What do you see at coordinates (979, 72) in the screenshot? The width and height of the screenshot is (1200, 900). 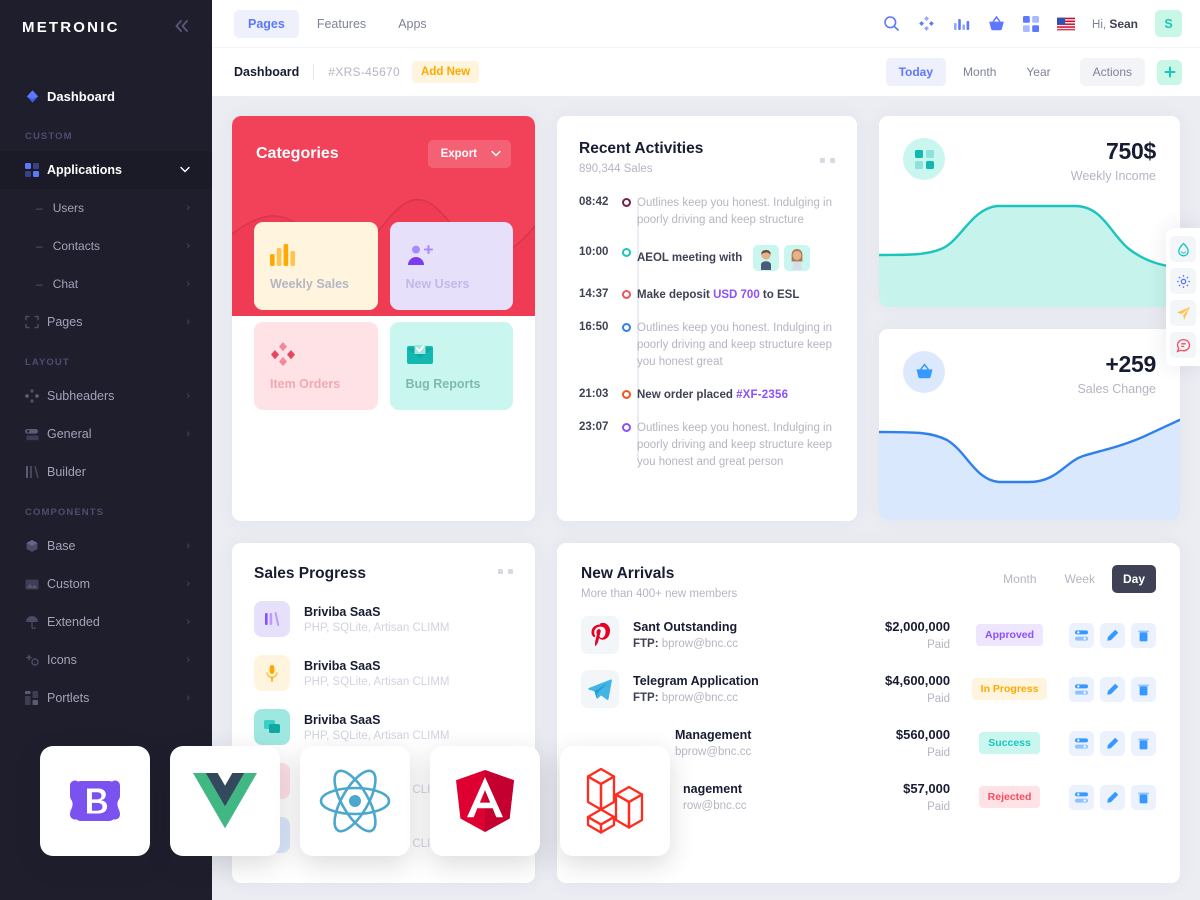 I see `range-month: Month` at bounding box center [979, 72].